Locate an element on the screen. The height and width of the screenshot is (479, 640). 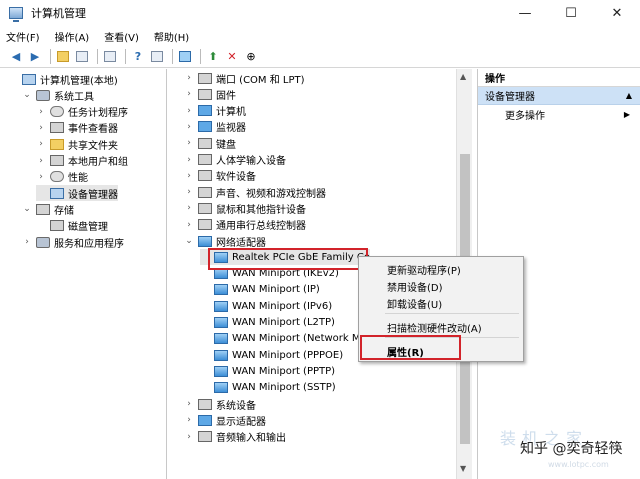
comp-icon is located at coordinates (29, 79).